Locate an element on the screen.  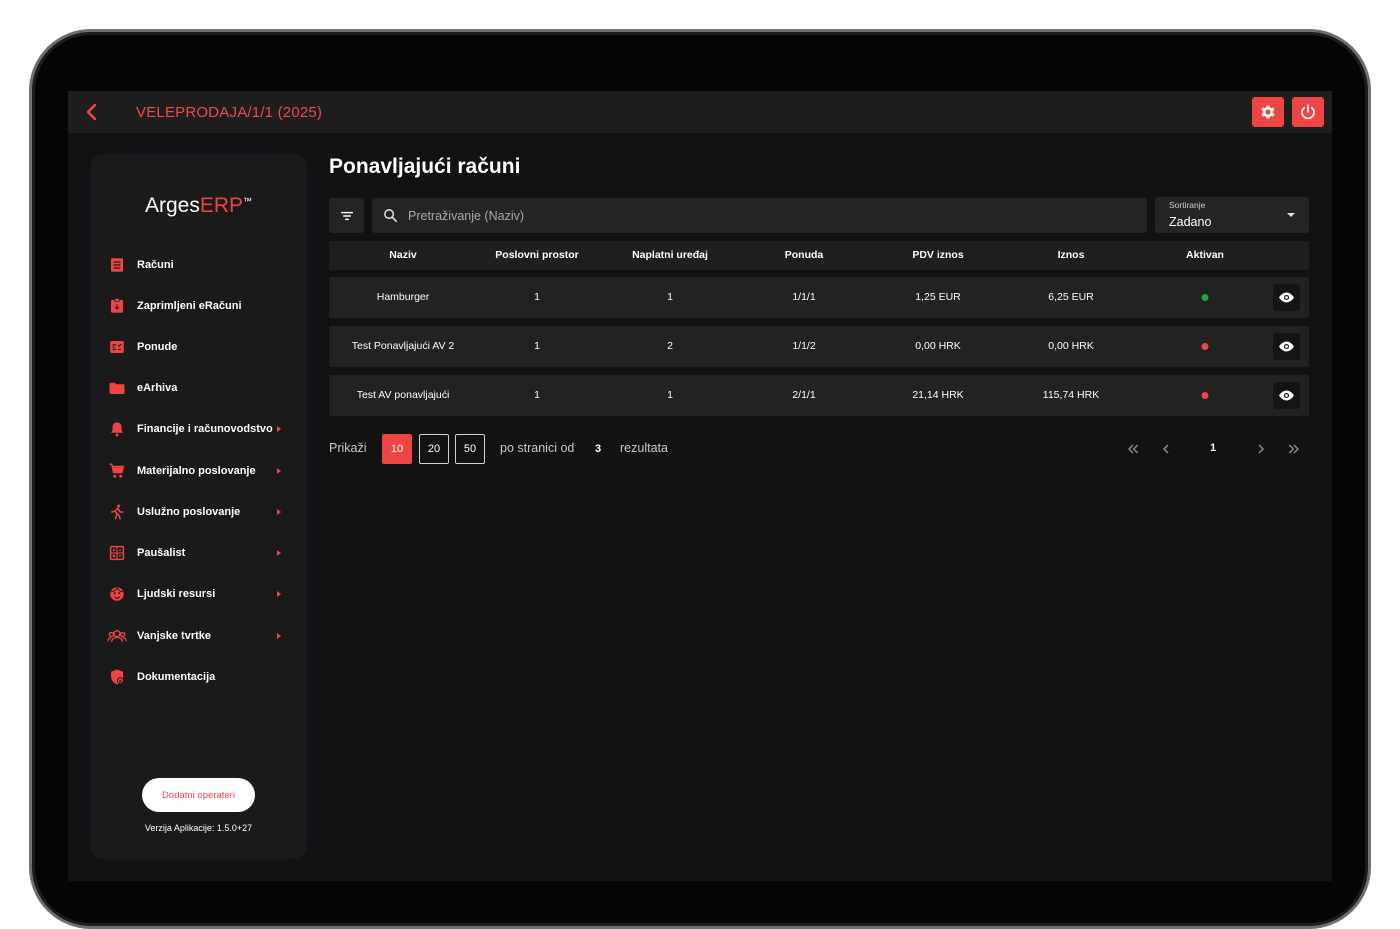
receipt-icon is located at coordinates (117, 265).